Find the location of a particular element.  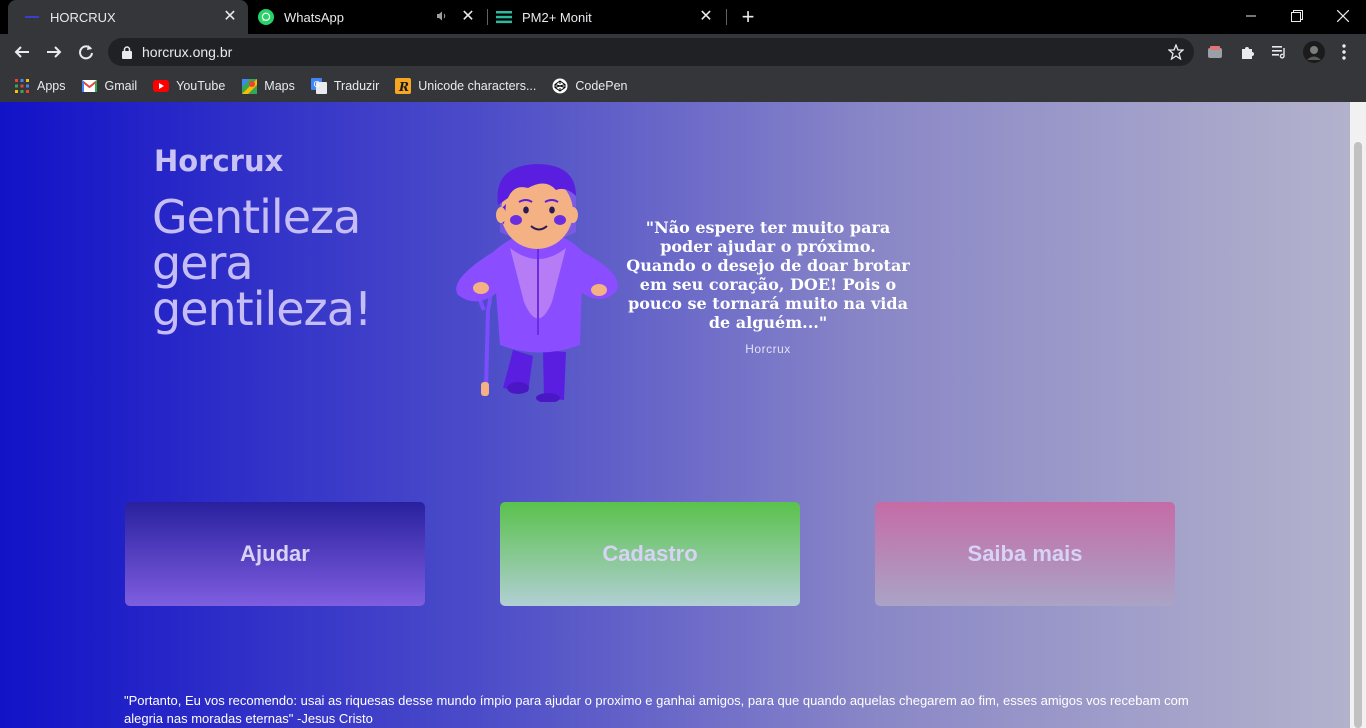

unicode-icon: R is located at coordinates (403, 86).